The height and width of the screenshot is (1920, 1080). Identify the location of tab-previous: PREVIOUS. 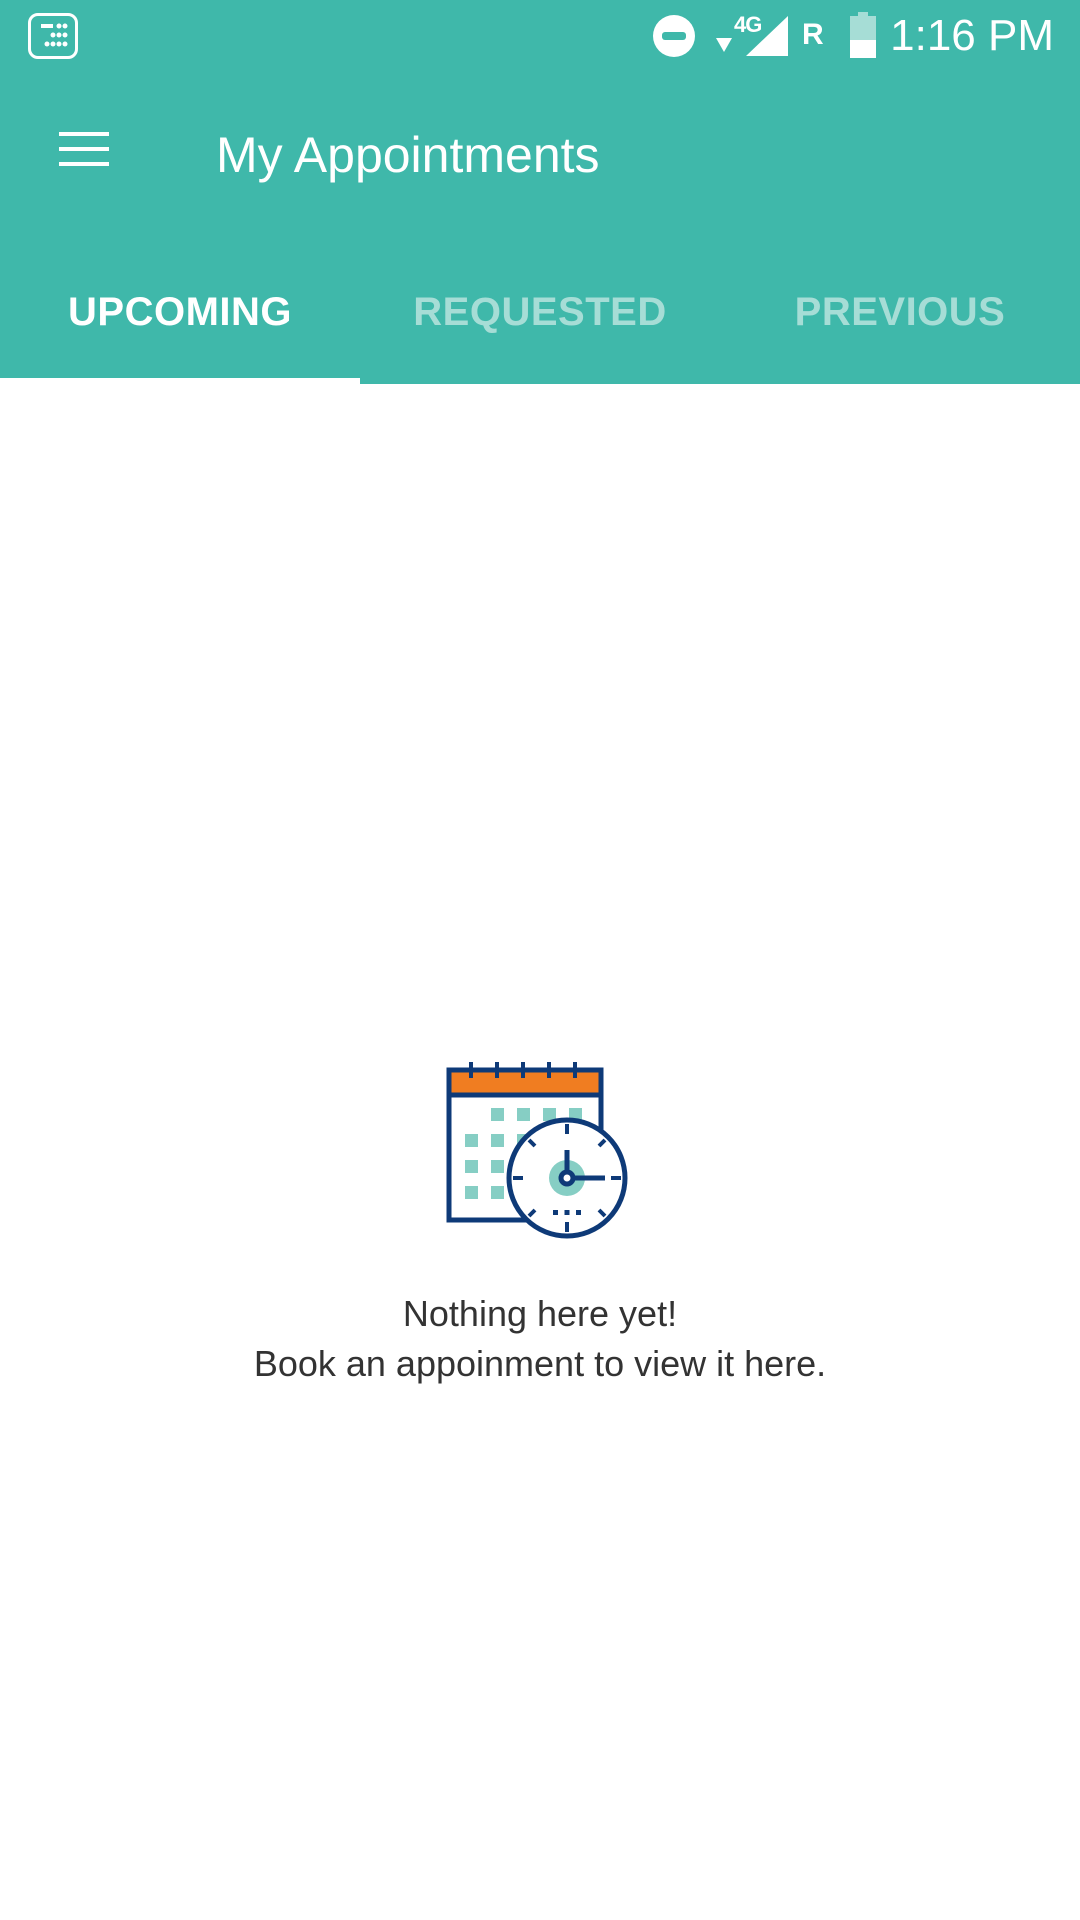
(900, 312).